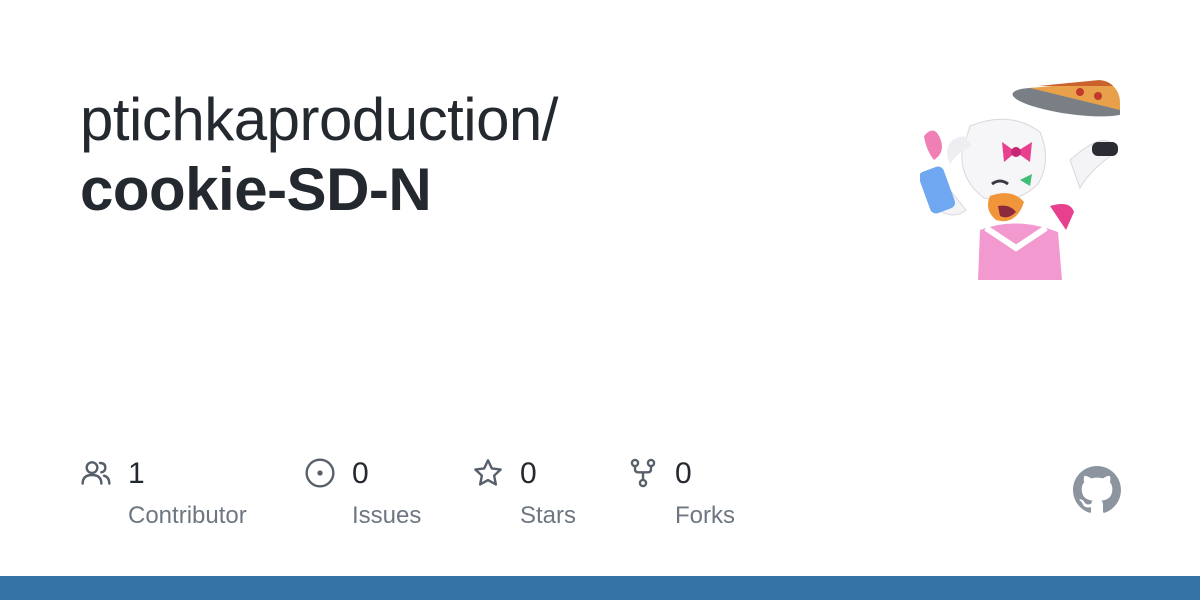 The image size is (1200, 600). What do you see at coordinates (600, 588) in the screenshot?
I see `language-color-bar` at bounding box center [600, 588].